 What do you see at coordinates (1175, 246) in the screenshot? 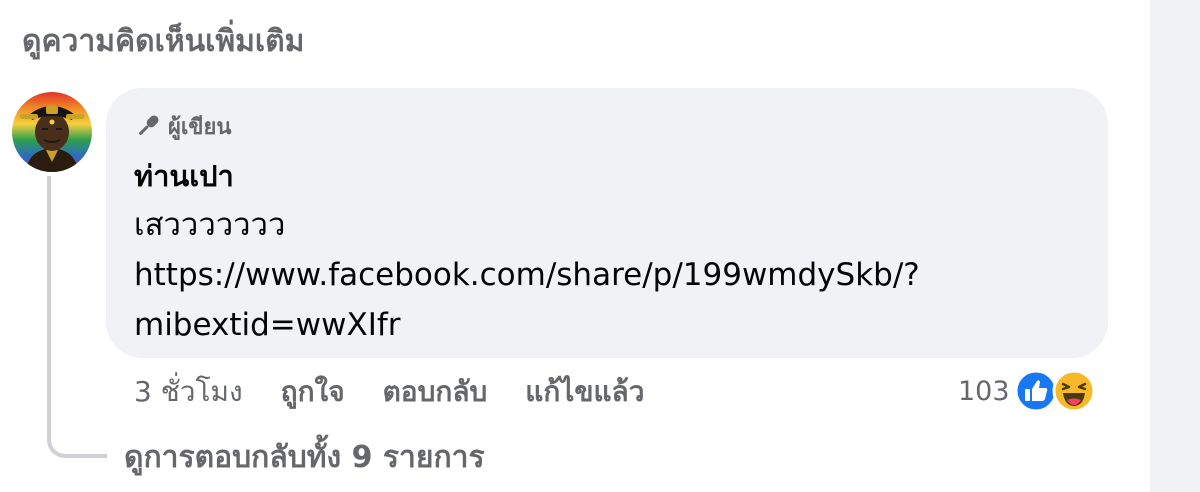
I see `page-scroll-edge` at bounding box center [1175, 246].